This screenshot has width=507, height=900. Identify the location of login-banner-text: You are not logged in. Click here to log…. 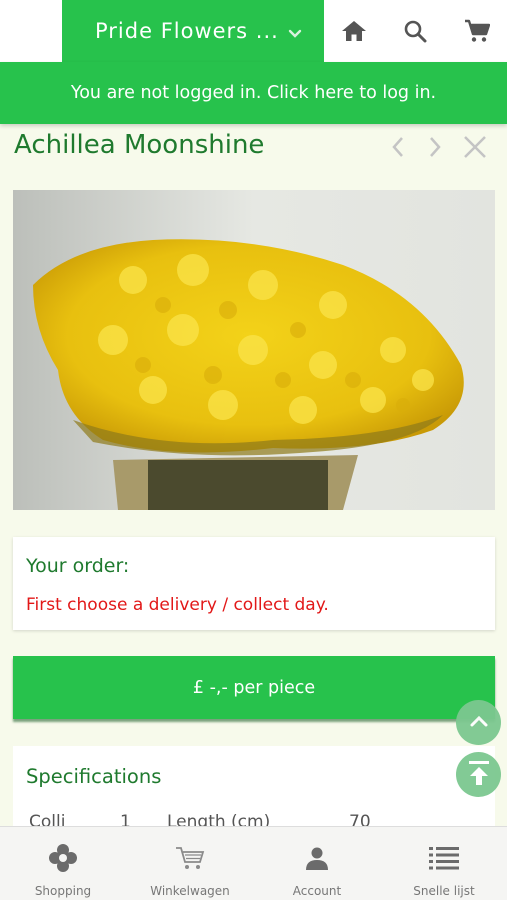
(253, 93).